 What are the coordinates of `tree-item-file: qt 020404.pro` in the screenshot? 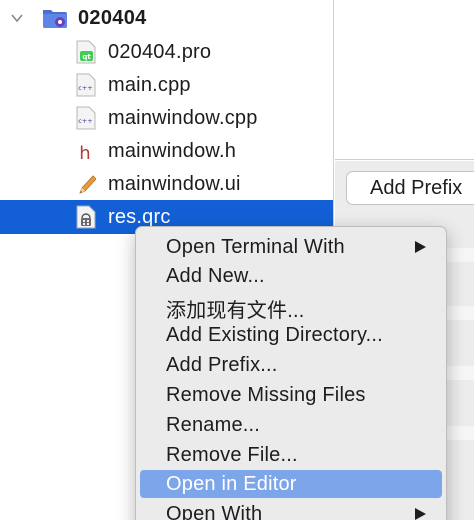 It's located at (166, 52).